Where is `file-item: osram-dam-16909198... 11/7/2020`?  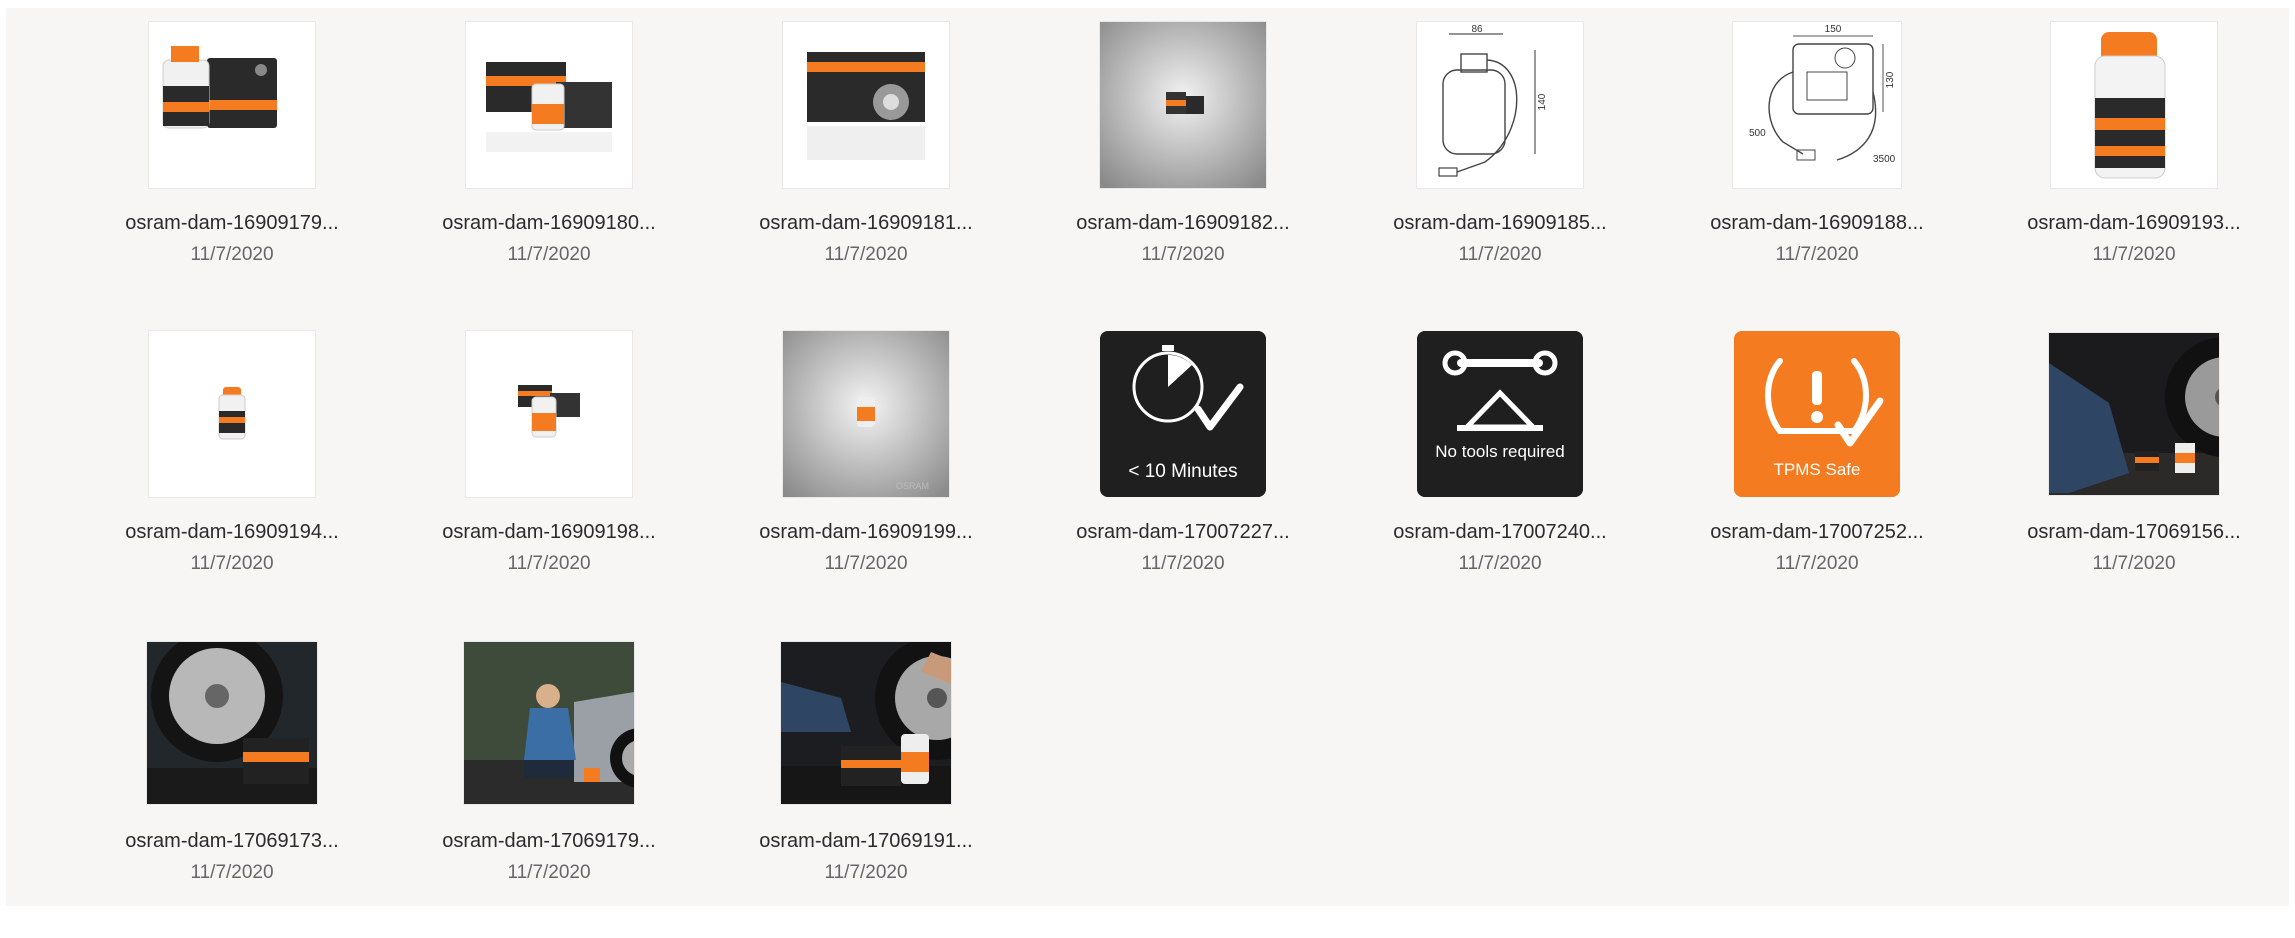
file-item: osram-dam-16909198... 11/7/2020 is located at coordinates (549, 479).